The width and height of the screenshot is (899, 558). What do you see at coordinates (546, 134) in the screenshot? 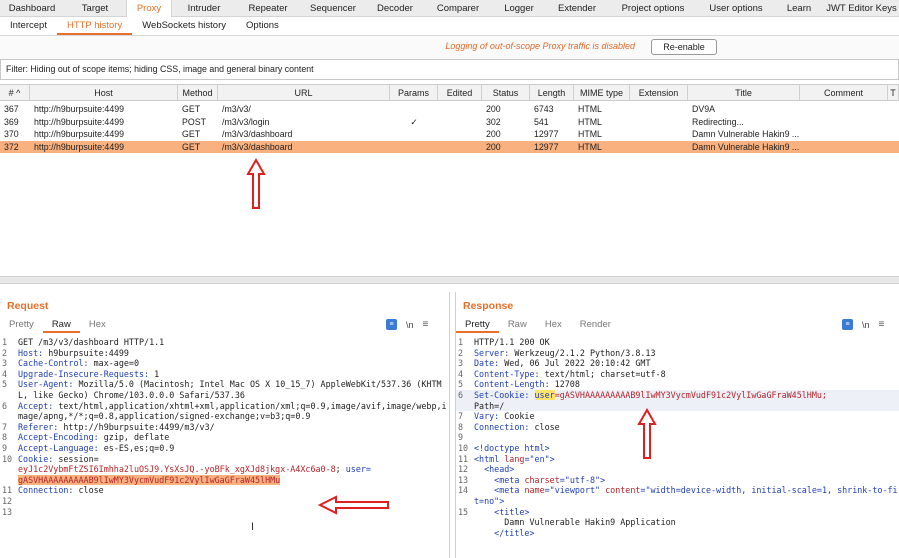
I see `cell-length: 12977` at bounding box center [546, 134].